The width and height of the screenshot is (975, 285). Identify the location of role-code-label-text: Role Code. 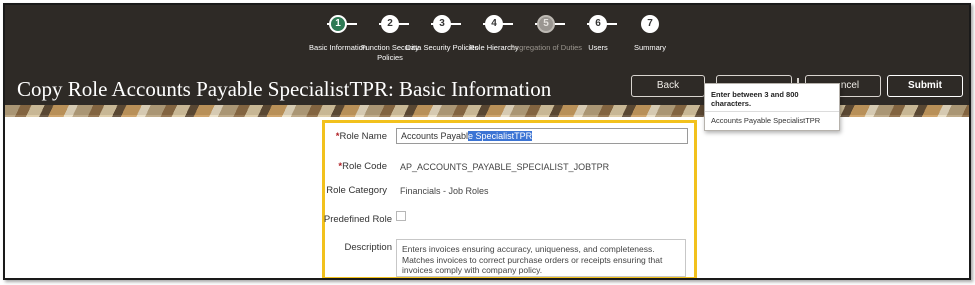
(364, 166).